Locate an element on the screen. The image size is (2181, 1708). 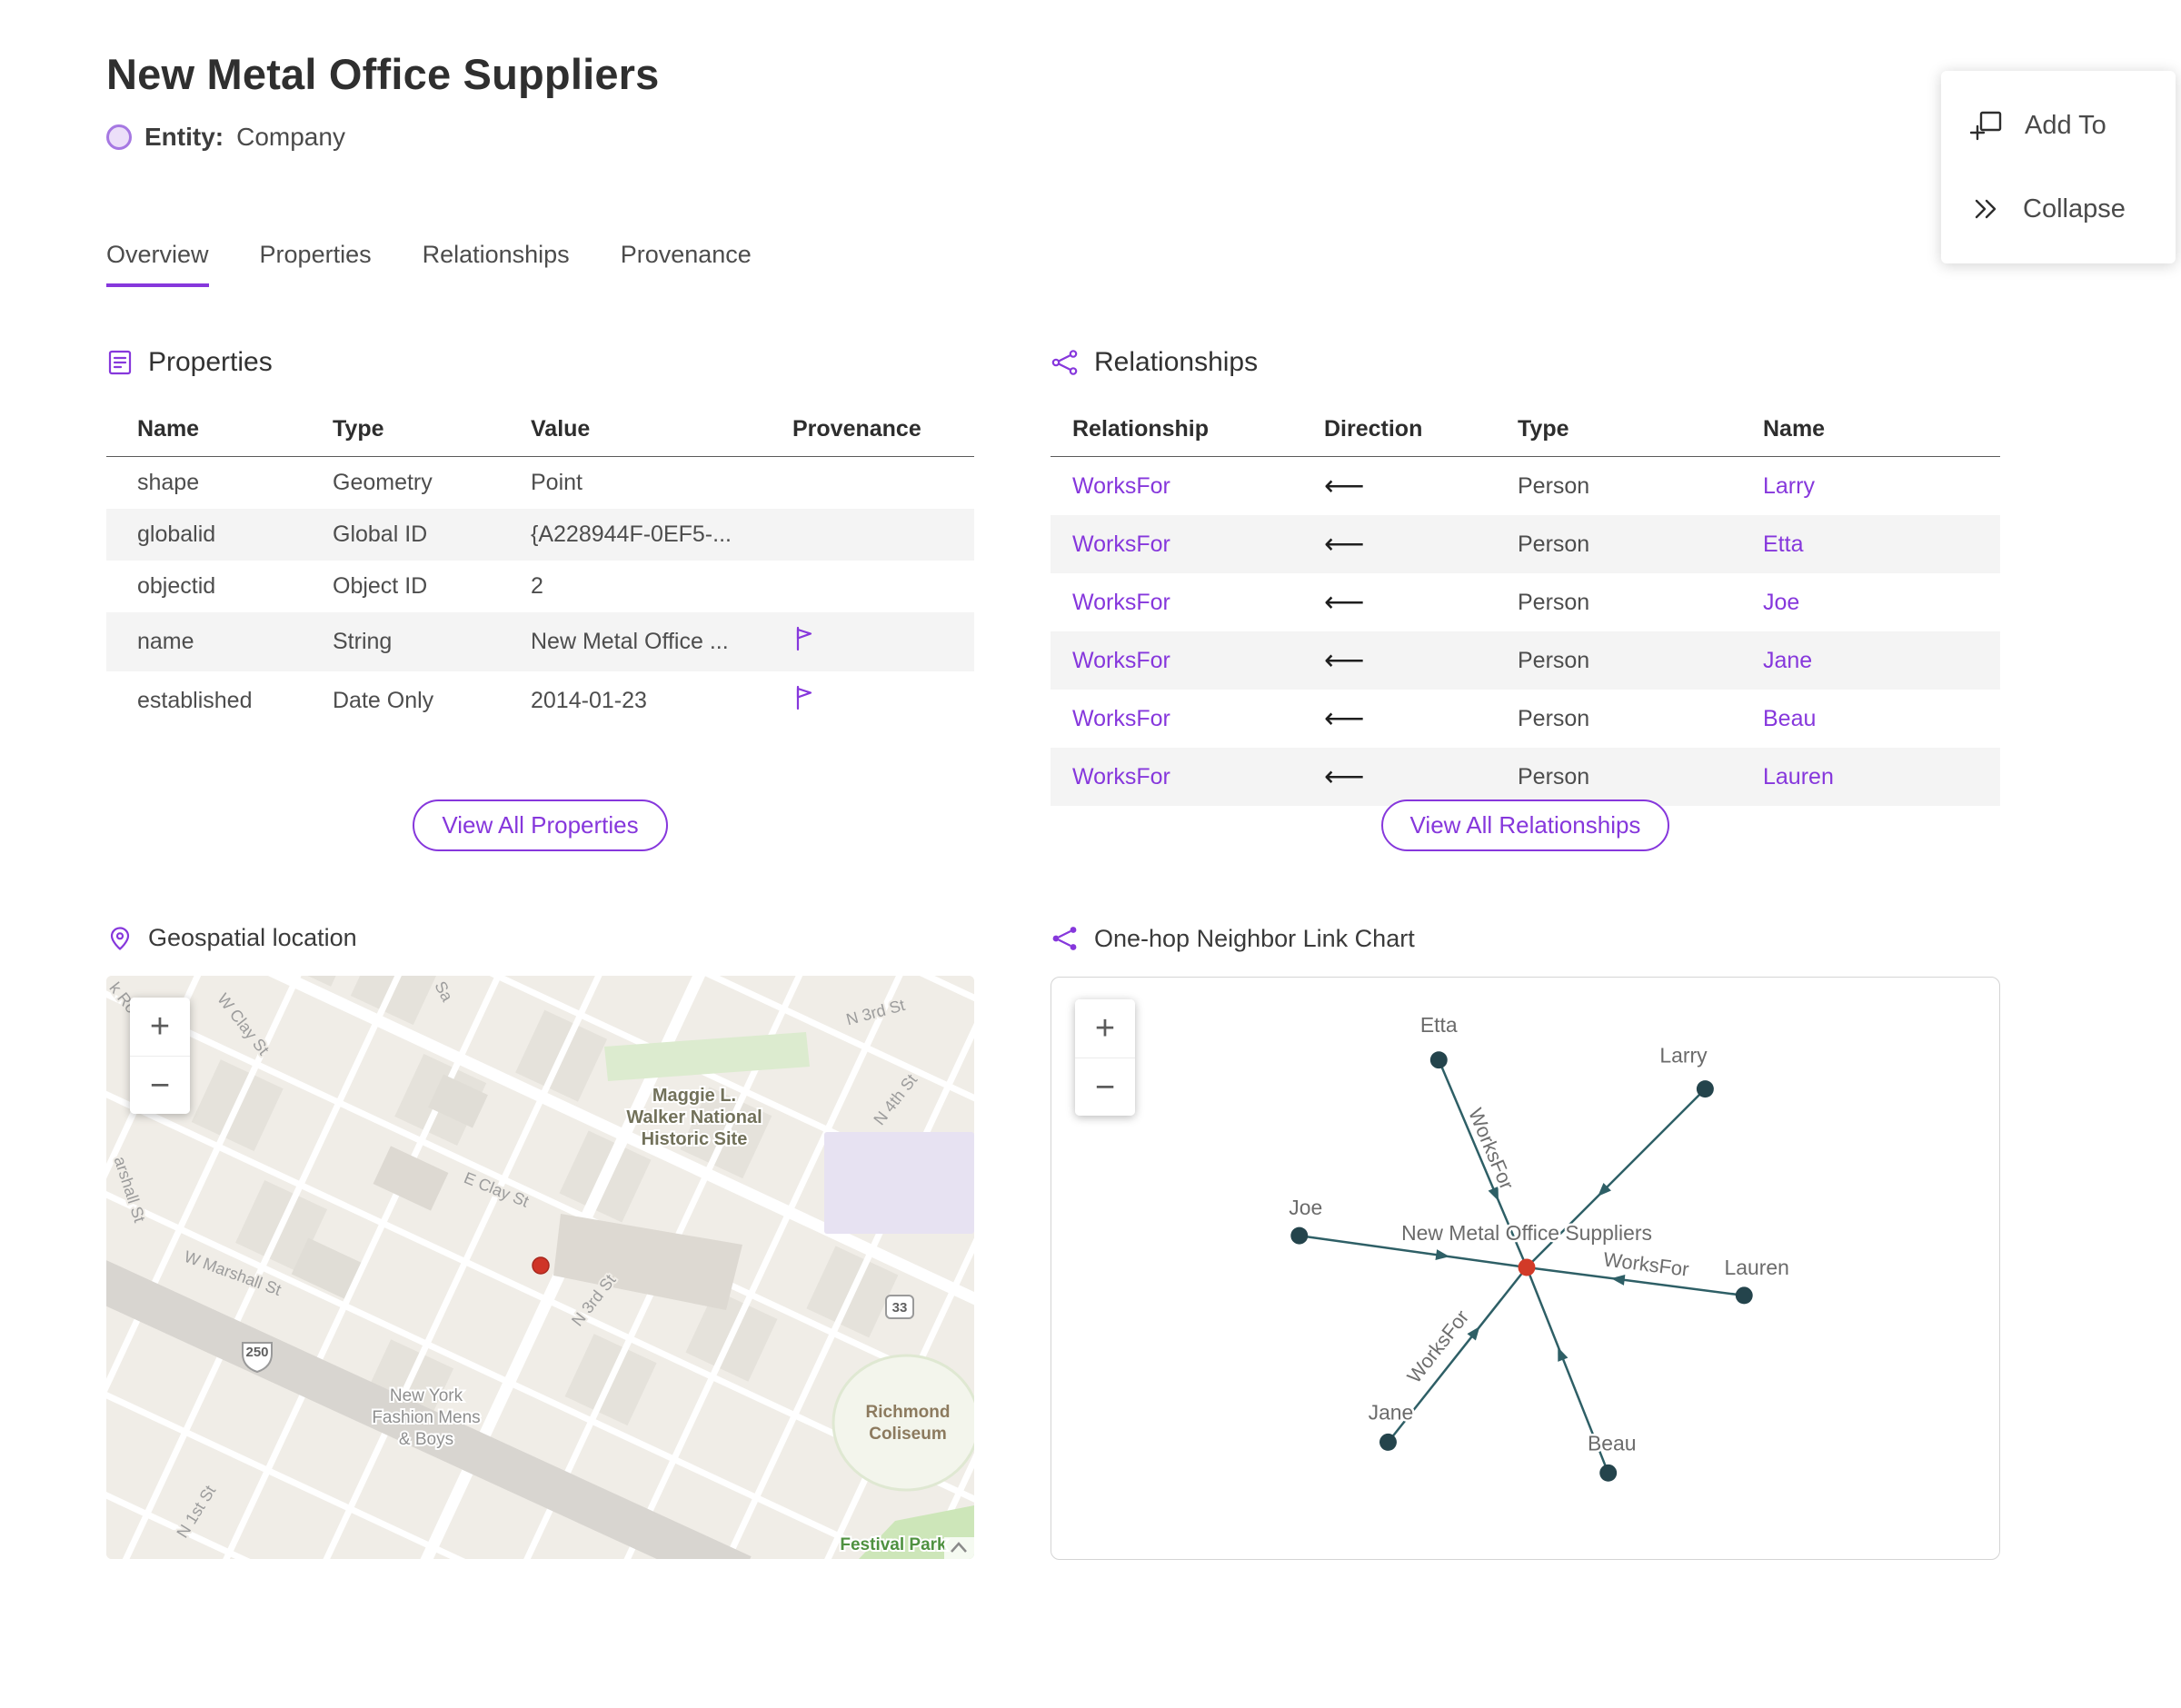
col-header-value: Value is located at coordinates (661, 429).